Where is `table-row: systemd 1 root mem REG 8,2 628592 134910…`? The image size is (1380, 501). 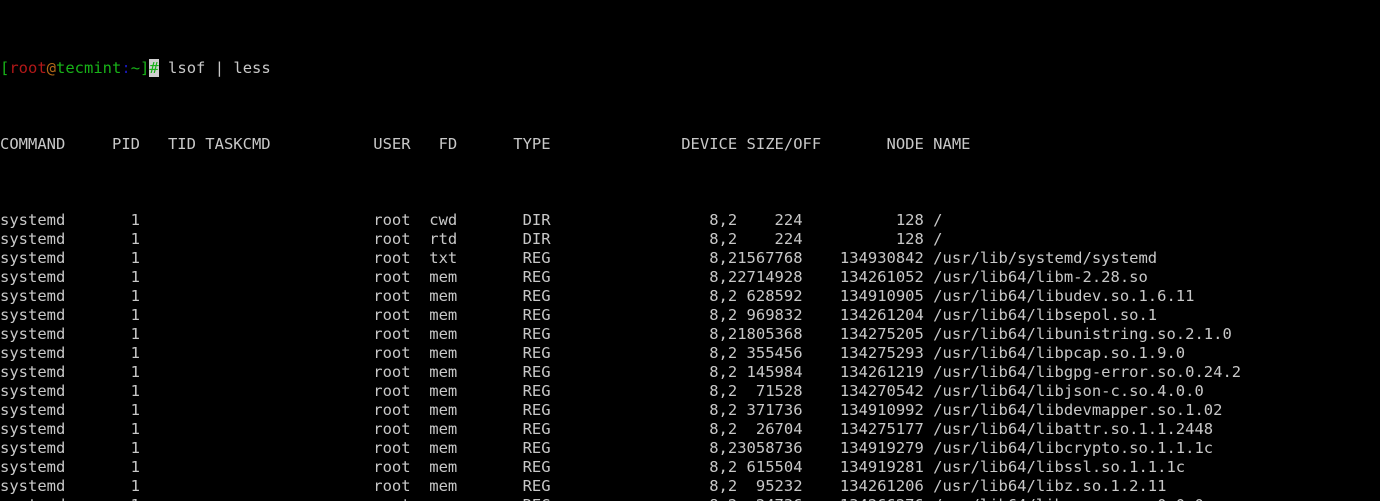 table-row: systemd 1 root mem REG 8,2 628592 134910… is located at coordinates (597, 296).